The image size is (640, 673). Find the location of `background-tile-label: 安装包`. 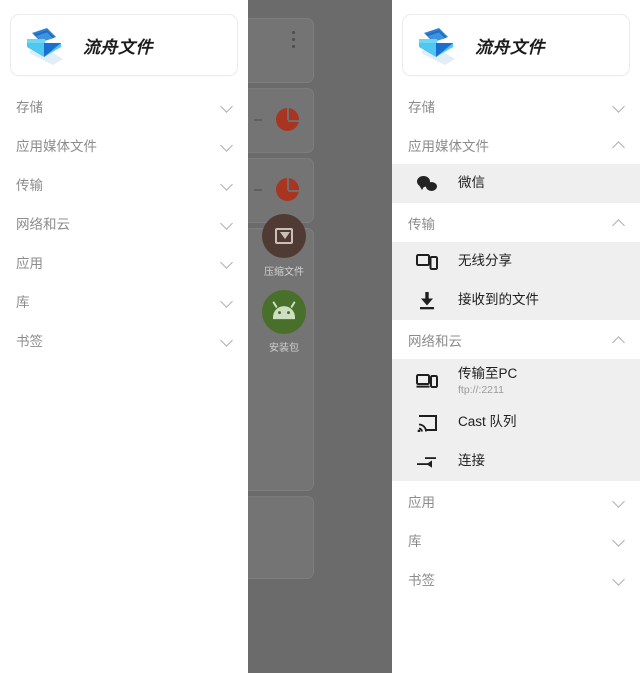

background-tile-label: 安装包 is located at coordinates (284, 348).